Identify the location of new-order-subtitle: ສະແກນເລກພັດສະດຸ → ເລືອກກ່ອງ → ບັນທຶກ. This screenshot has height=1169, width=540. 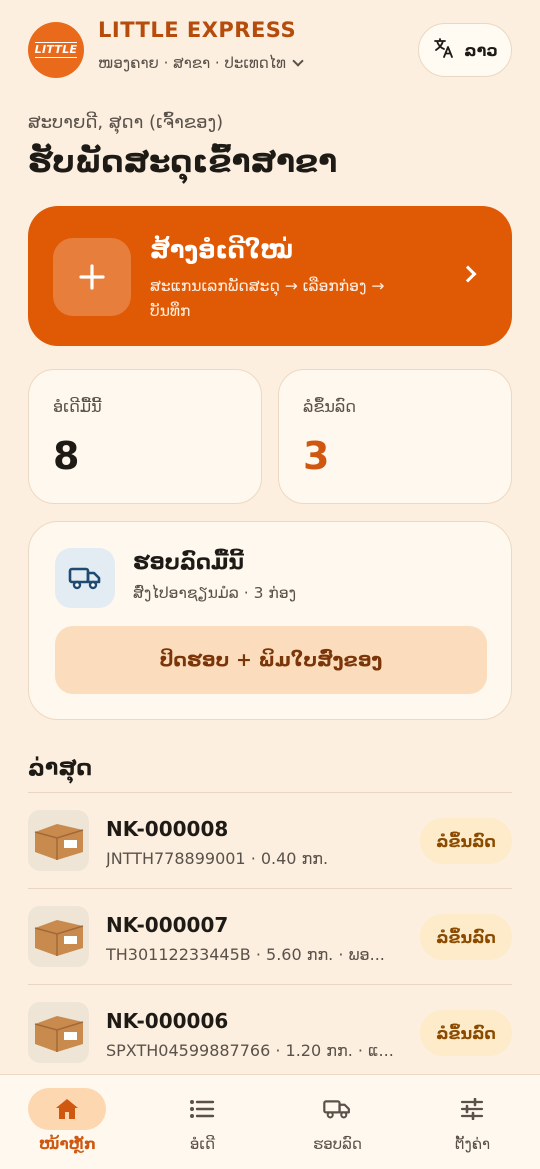
(267, 298).